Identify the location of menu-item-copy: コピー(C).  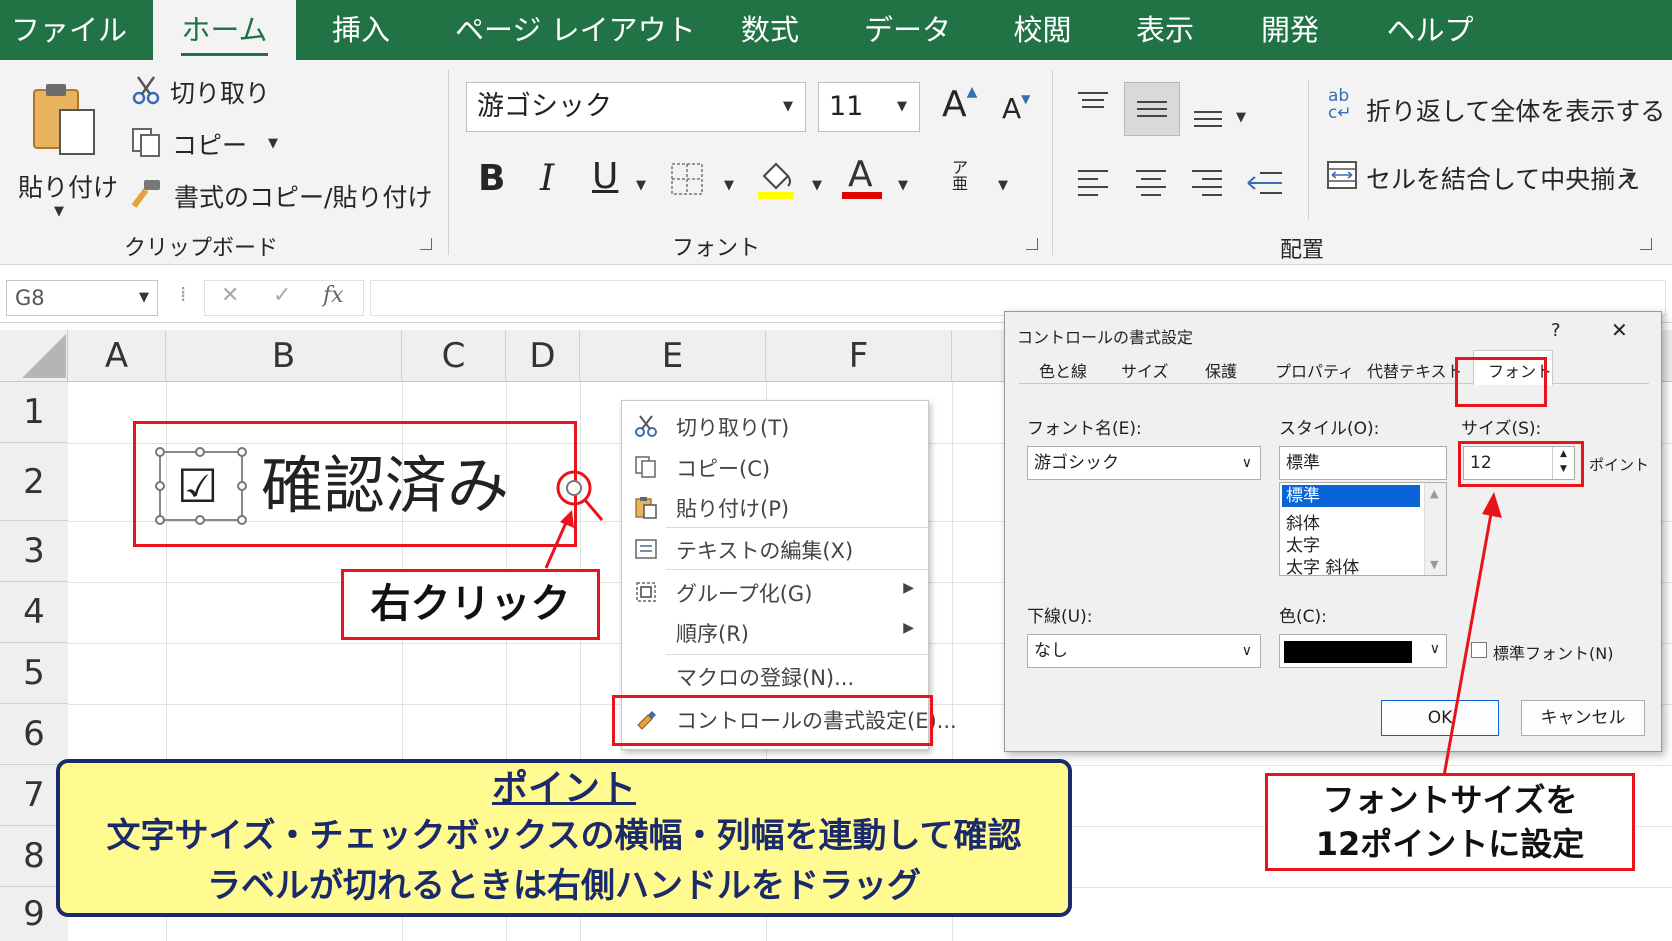
(775, 467).